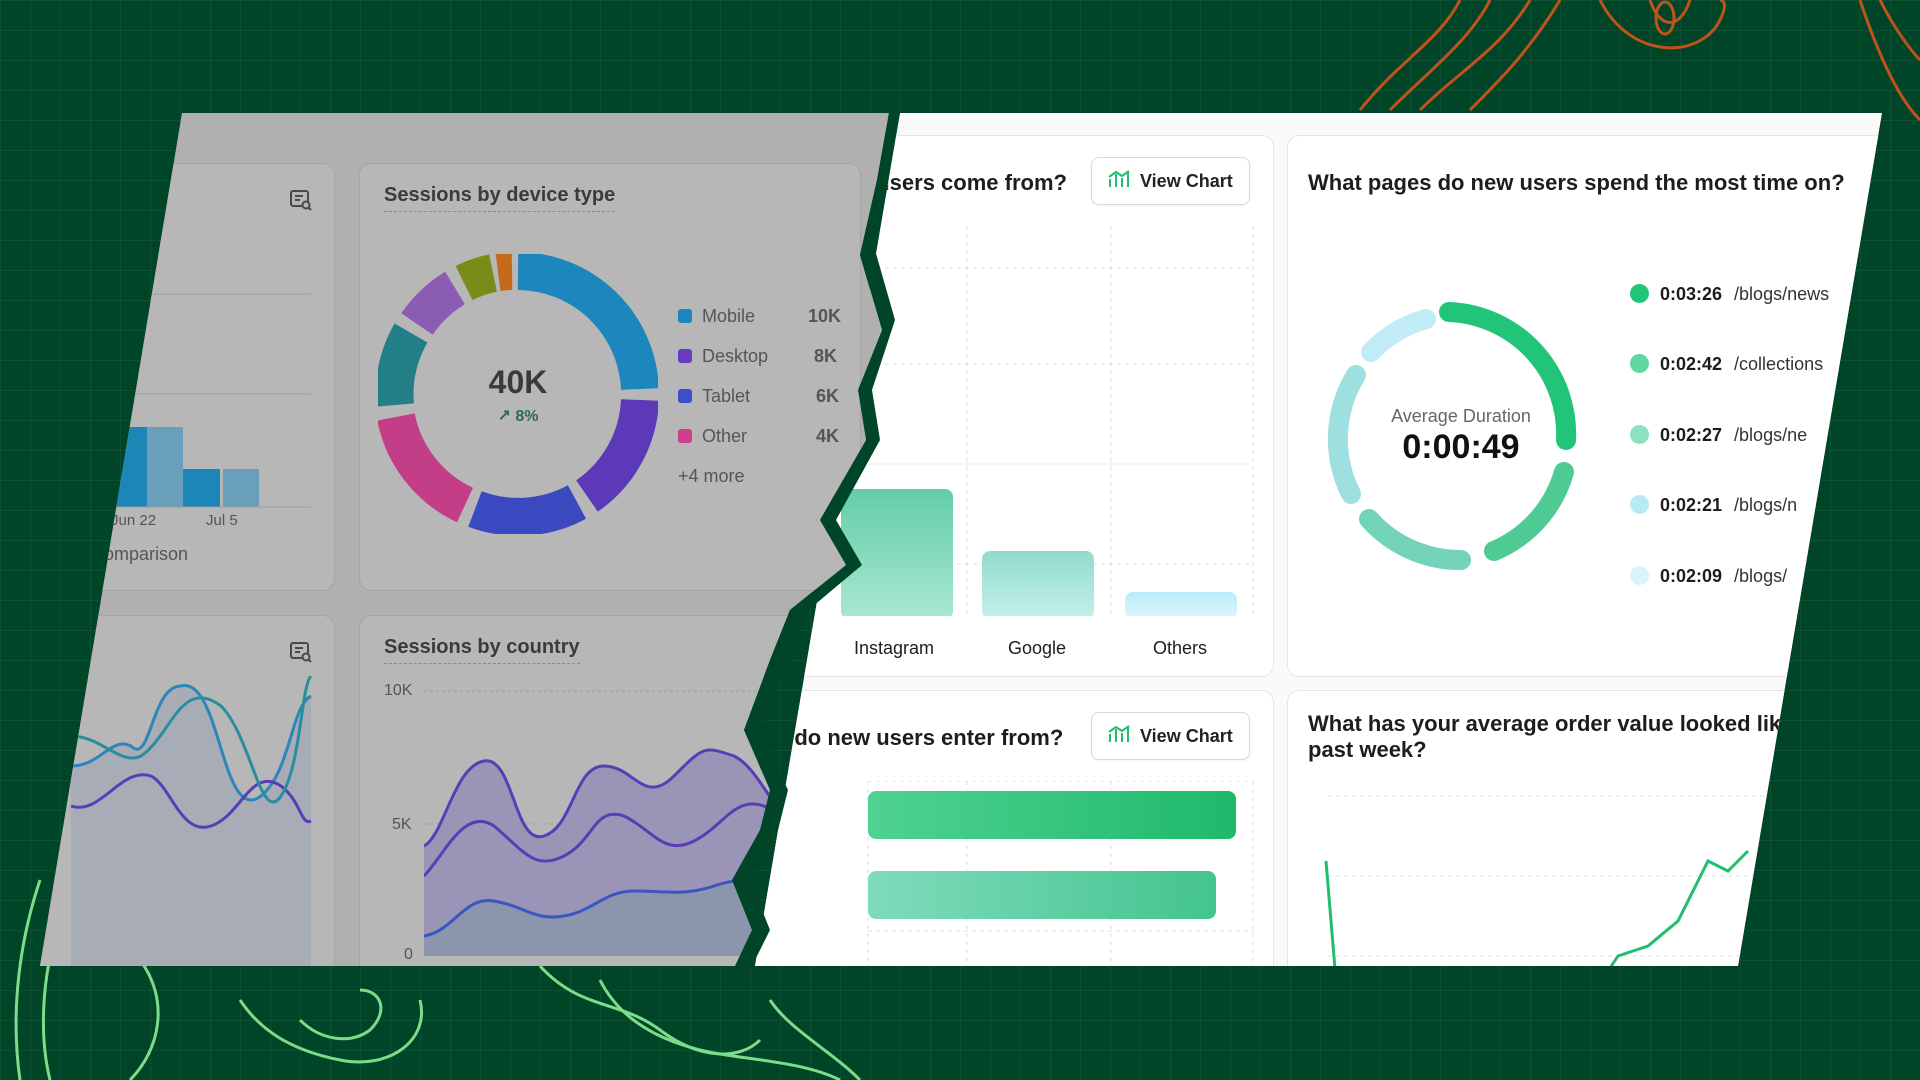 Image resolution: width=1920 pixels, height=1080 pixels. Describe the element at coordinates (1461, 416) in the screenshot. I see `average-duration-label: Average Duration` at that location.